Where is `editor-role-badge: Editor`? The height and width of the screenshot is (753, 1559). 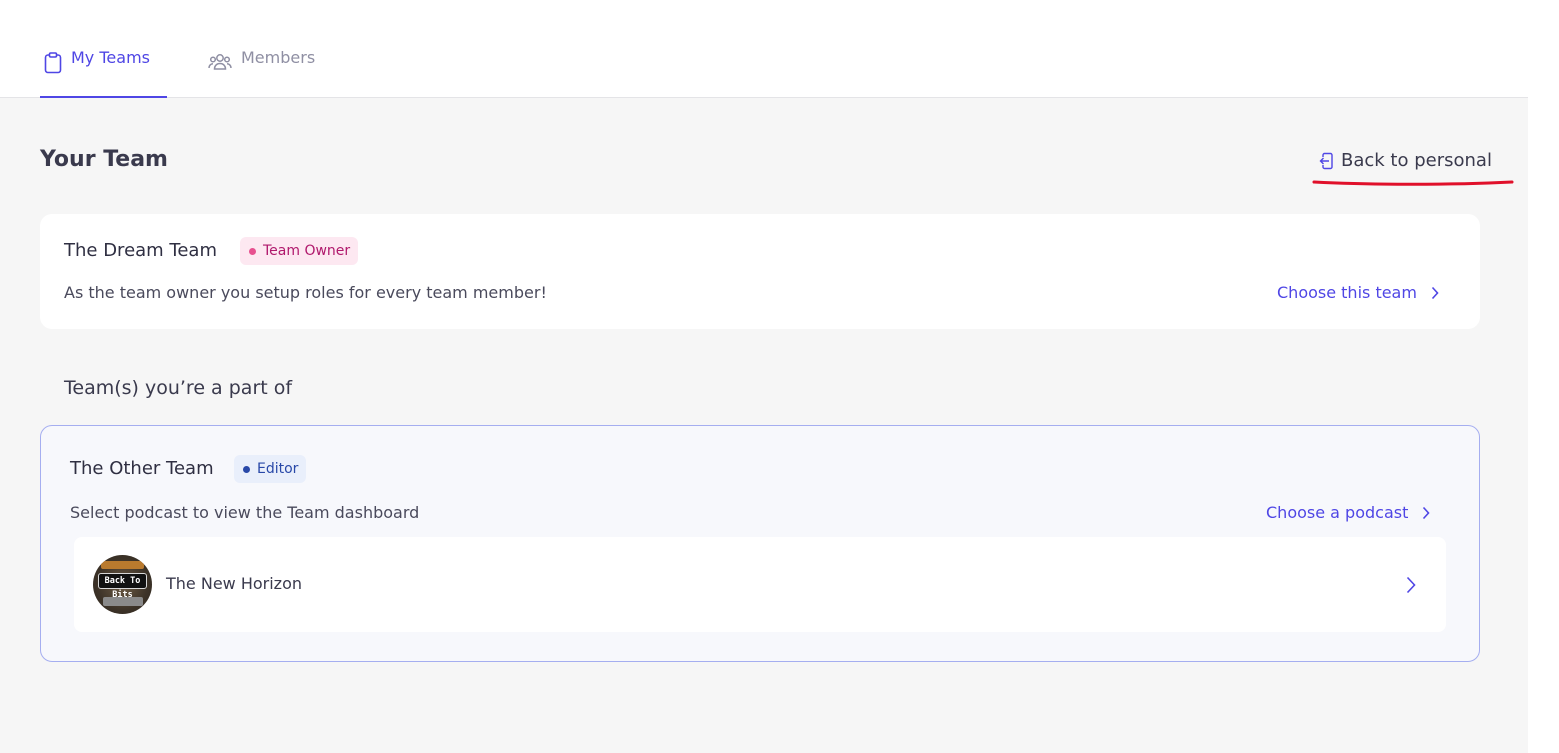 editor-role-badge: Editor is located at coordinates (270, 469).